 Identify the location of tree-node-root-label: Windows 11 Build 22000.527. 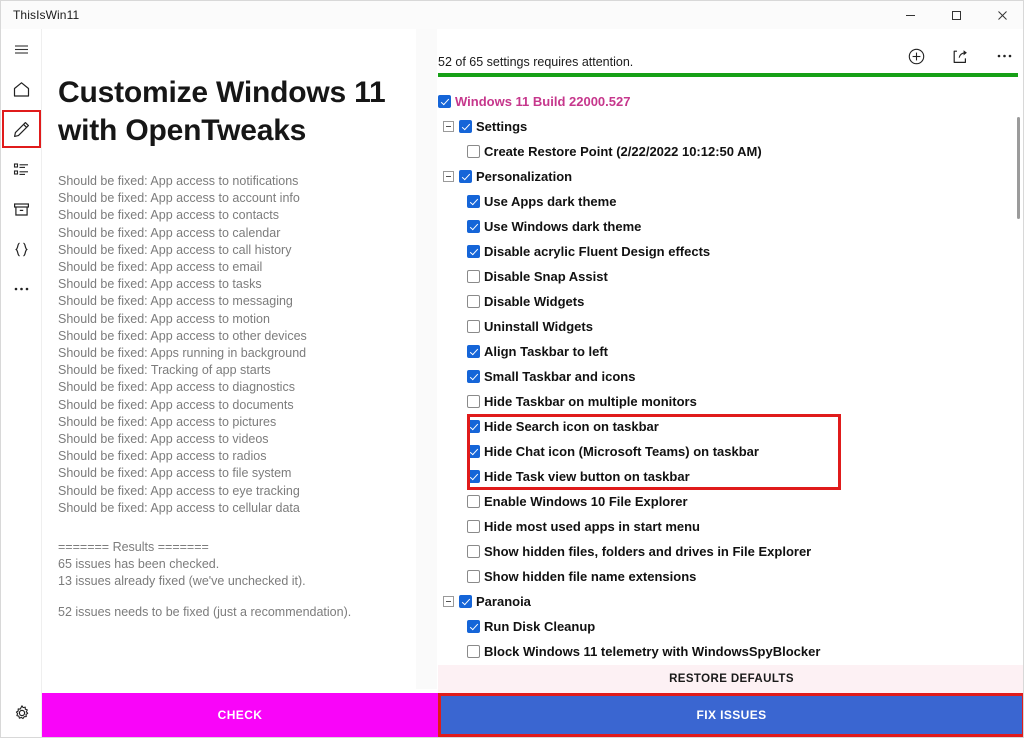
(543, 101).